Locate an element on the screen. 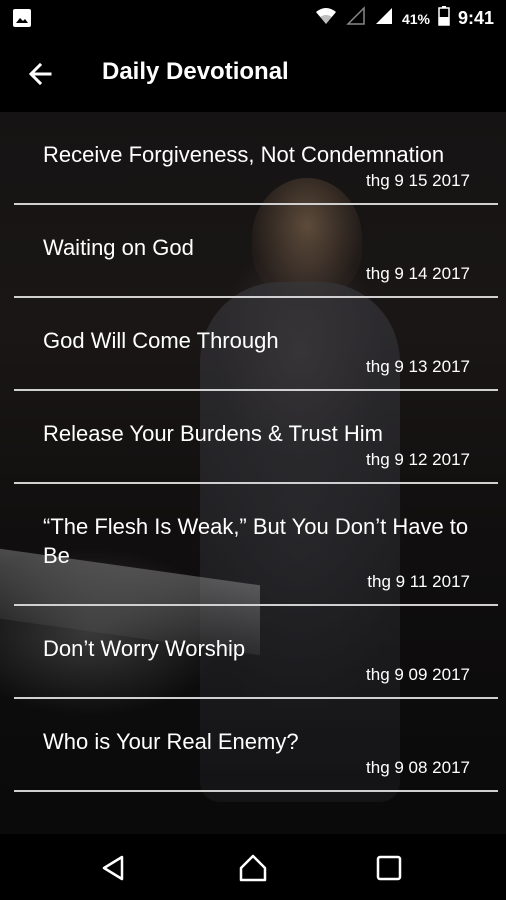 Image resolution: width=506 pixels, height=900 pixels. list-item: Don’t Worry Worship thg 9 09 2017 is located at coordinates (256, 652).